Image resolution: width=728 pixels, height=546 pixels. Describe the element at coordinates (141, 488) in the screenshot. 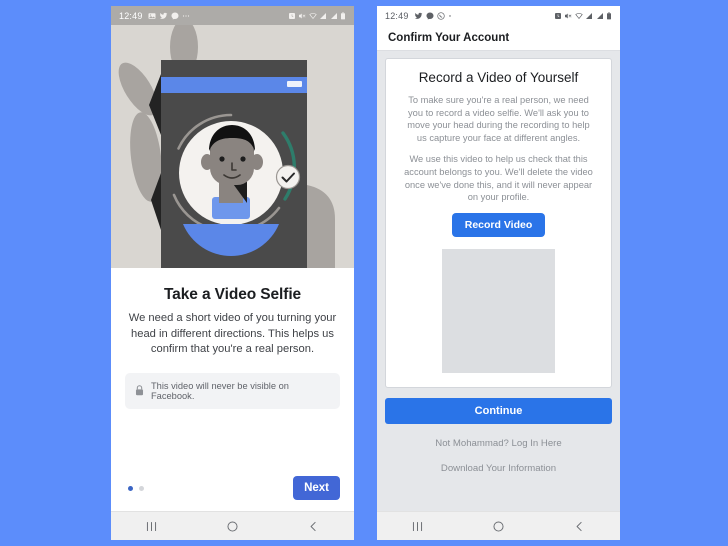

I see `pagination-dot` at that location.